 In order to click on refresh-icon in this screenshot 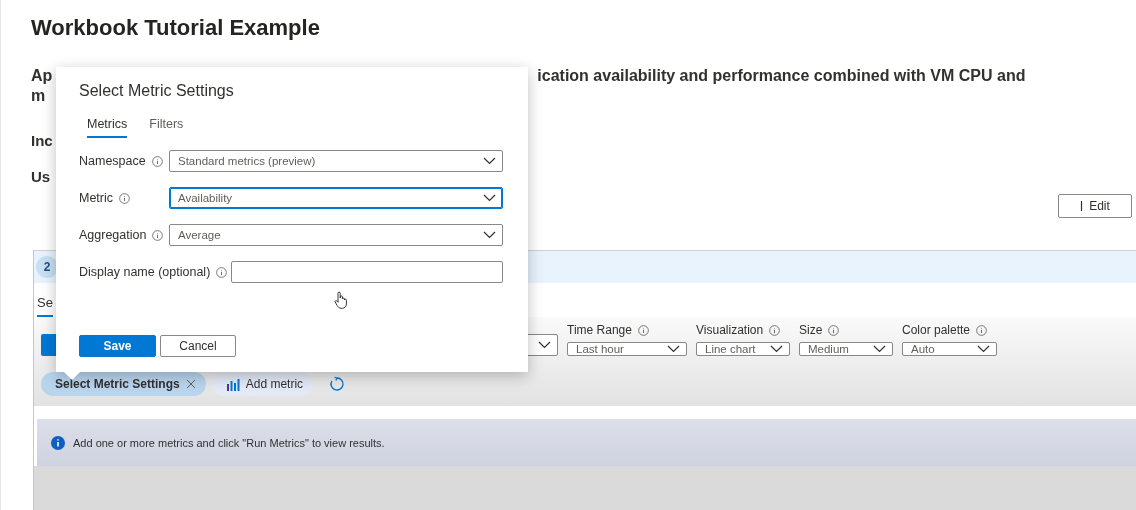, I will do `click(337, 384)`.